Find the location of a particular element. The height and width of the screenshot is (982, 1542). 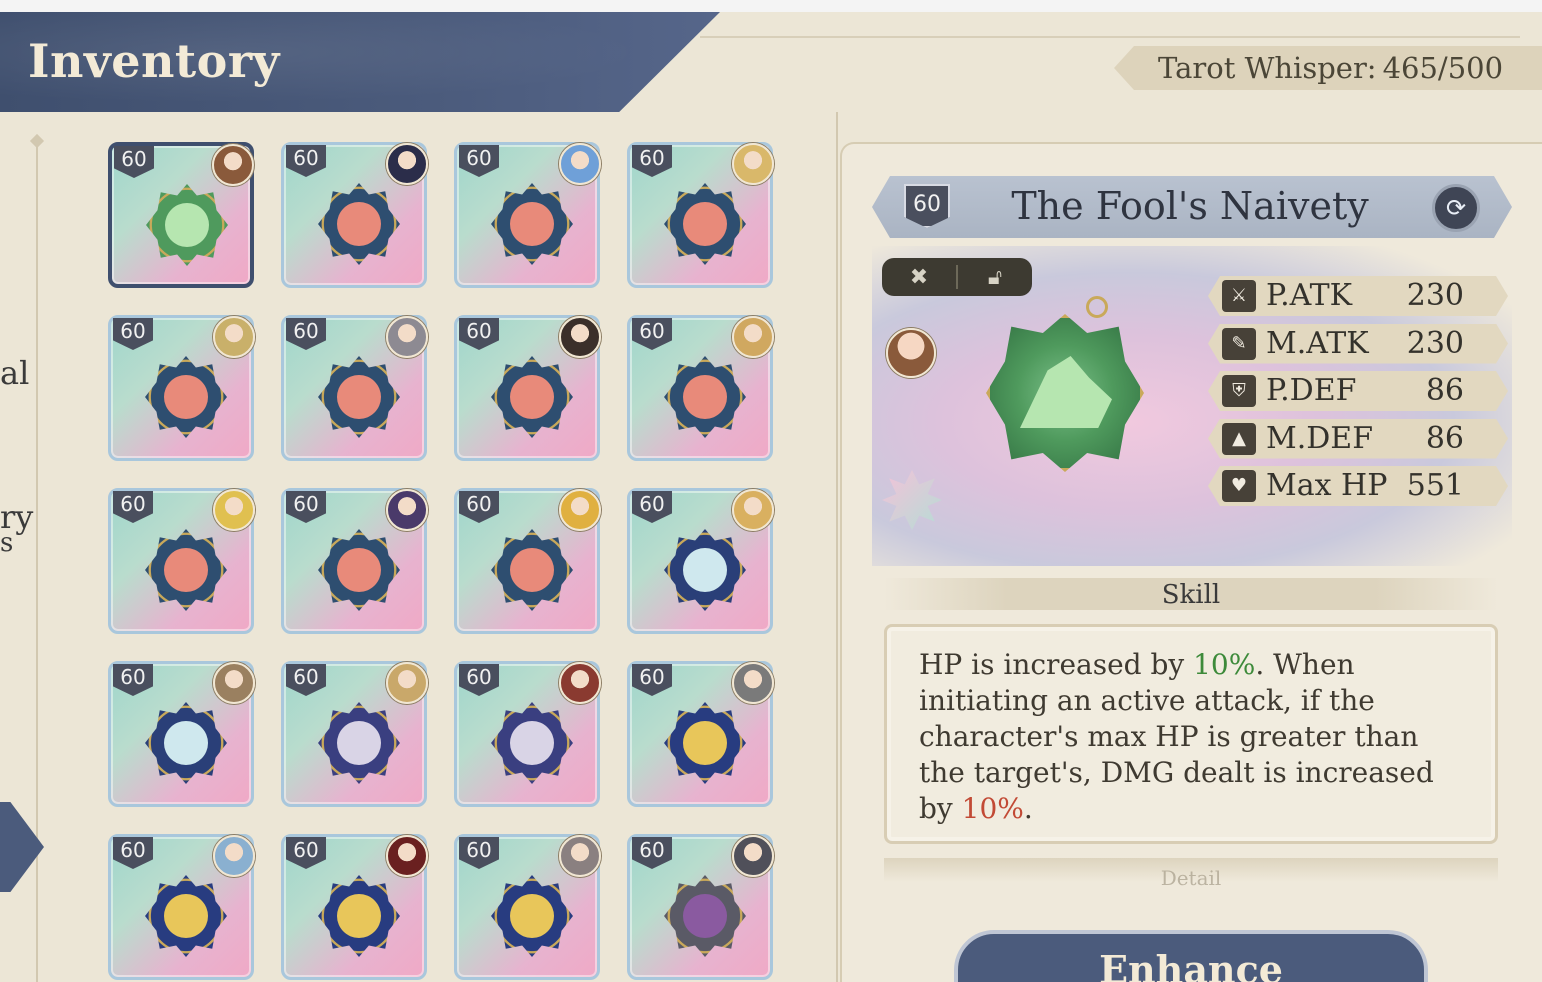

tarot-whisper-counter: Tarot Whisper: 465/500 is located at coordinates (1328, 68).